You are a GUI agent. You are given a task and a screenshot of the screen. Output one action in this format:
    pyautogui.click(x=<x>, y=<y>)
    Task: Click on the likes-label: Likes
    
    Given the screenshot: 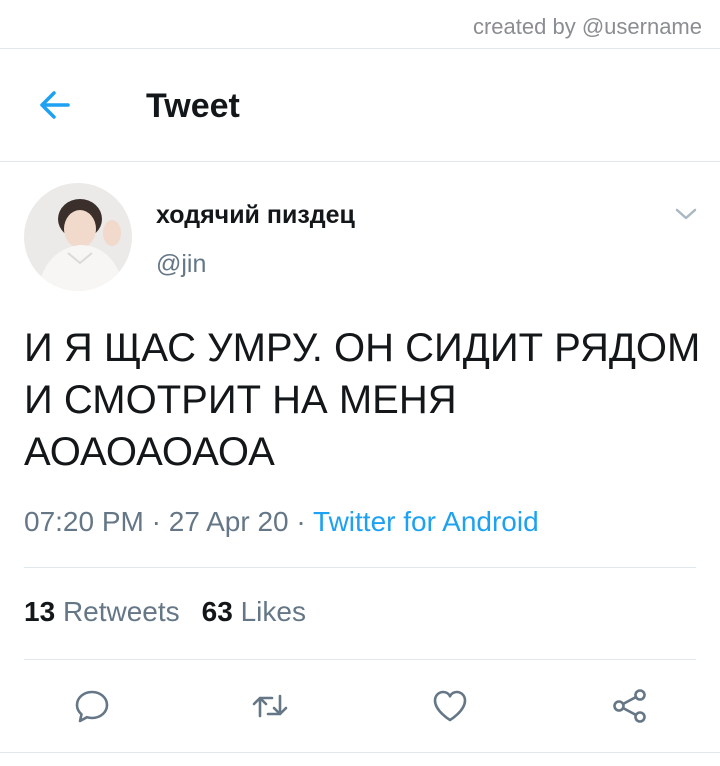 What is the action you would take?
    pyautogui.click(x=273, y=611)
    